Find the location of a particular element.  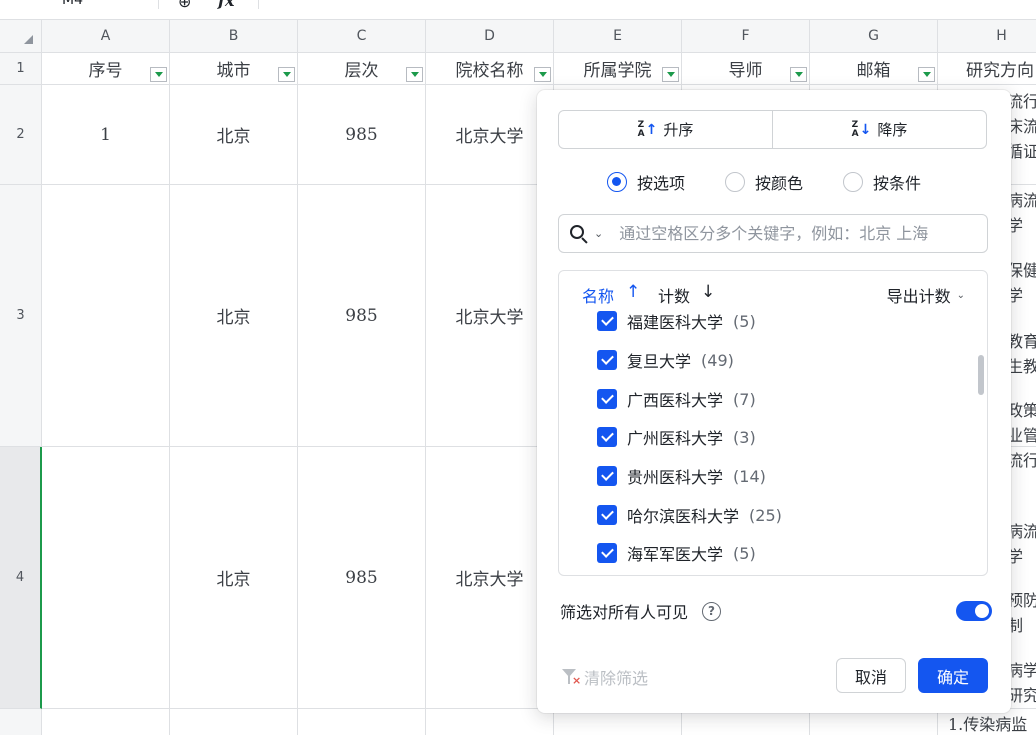

header-cell: 院校名称 is located at coordinates (490, 69).